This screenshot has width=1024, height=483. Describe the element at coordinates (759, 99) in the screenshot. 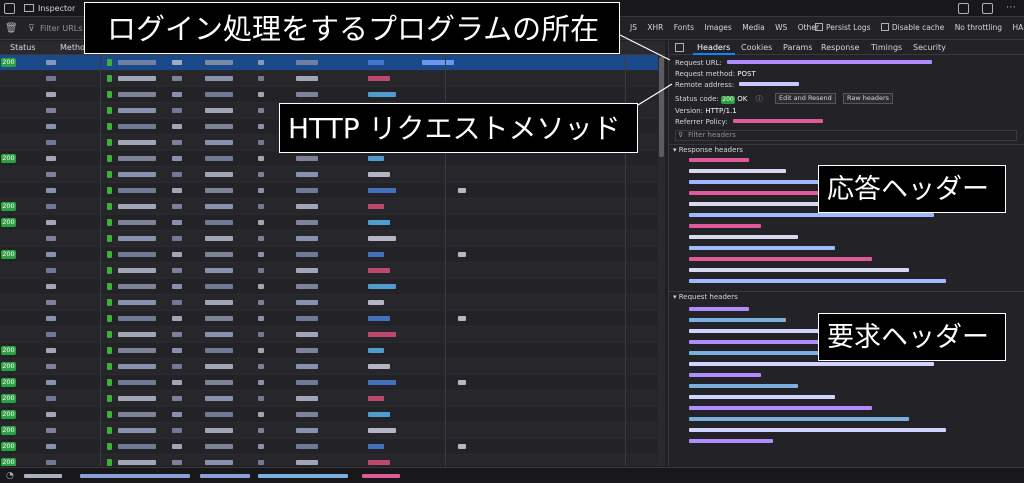

I see `help-icon: ⓘ` at that location.